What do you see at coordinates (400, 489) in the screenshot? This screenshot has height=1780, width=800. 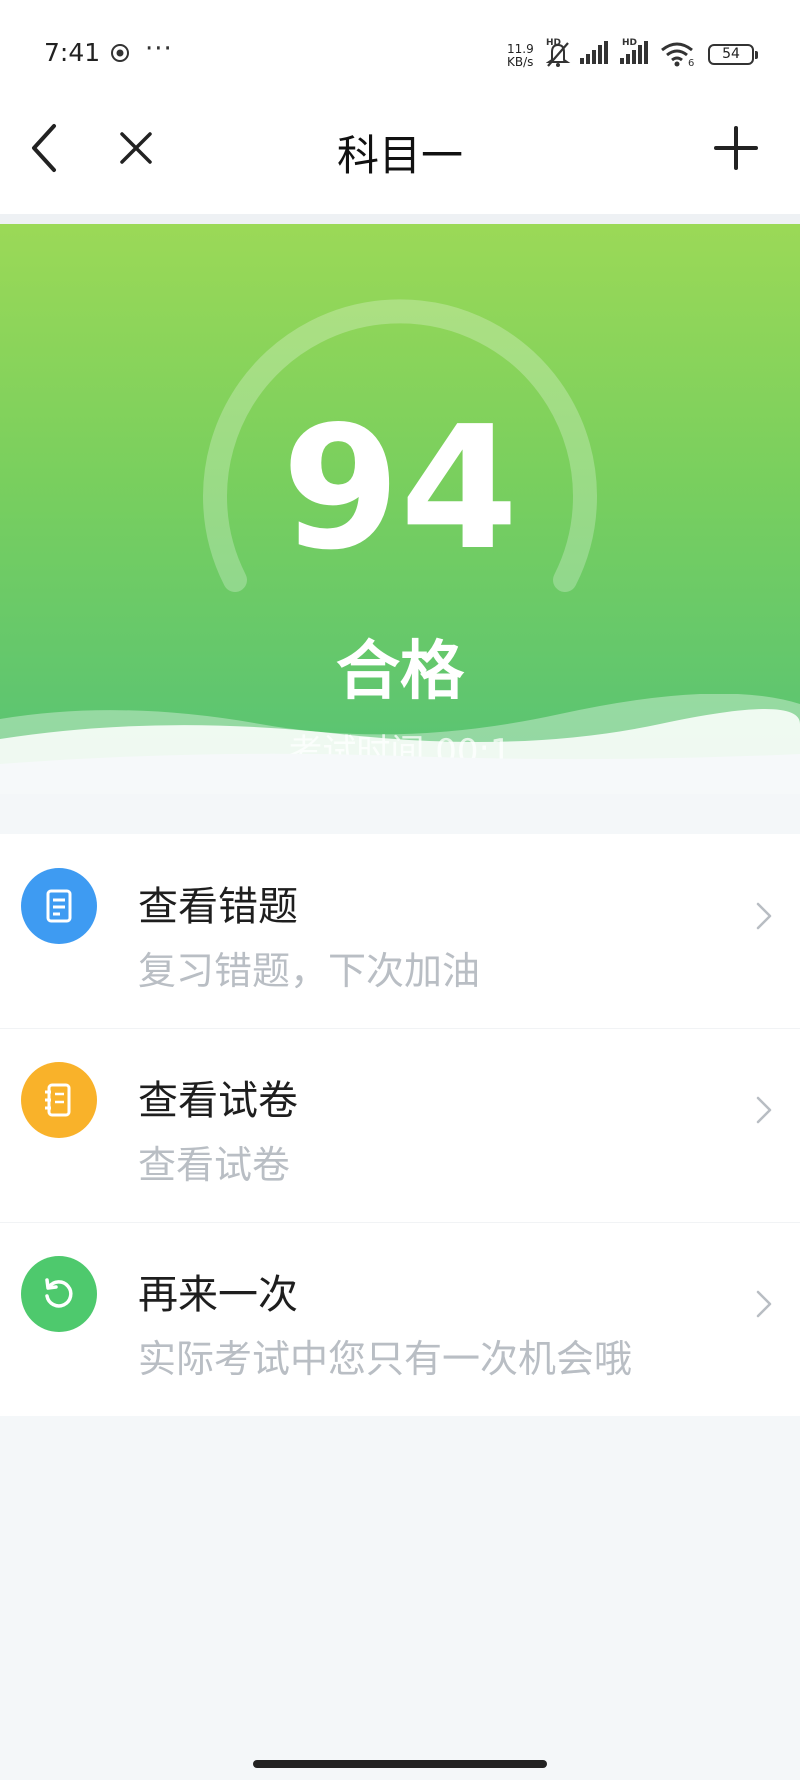 I see `score-value: 94` at bounding box center [400, 489].